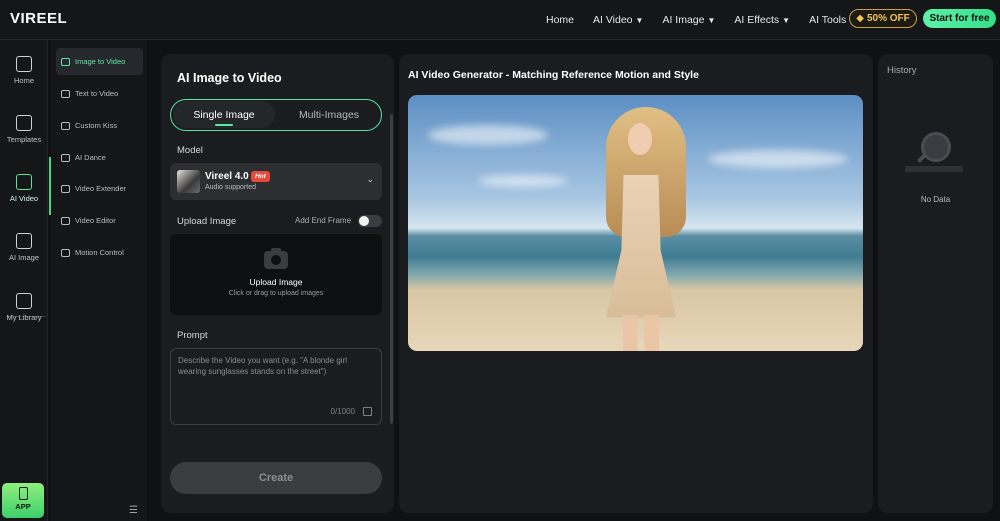 Image resolution: width=1000 pixels, height=521 pixels. What do you see at coordinates (99, 220) in the screenshot?
I see `subnav-video-editor: Video Editor` at bounding box center [99, 220].